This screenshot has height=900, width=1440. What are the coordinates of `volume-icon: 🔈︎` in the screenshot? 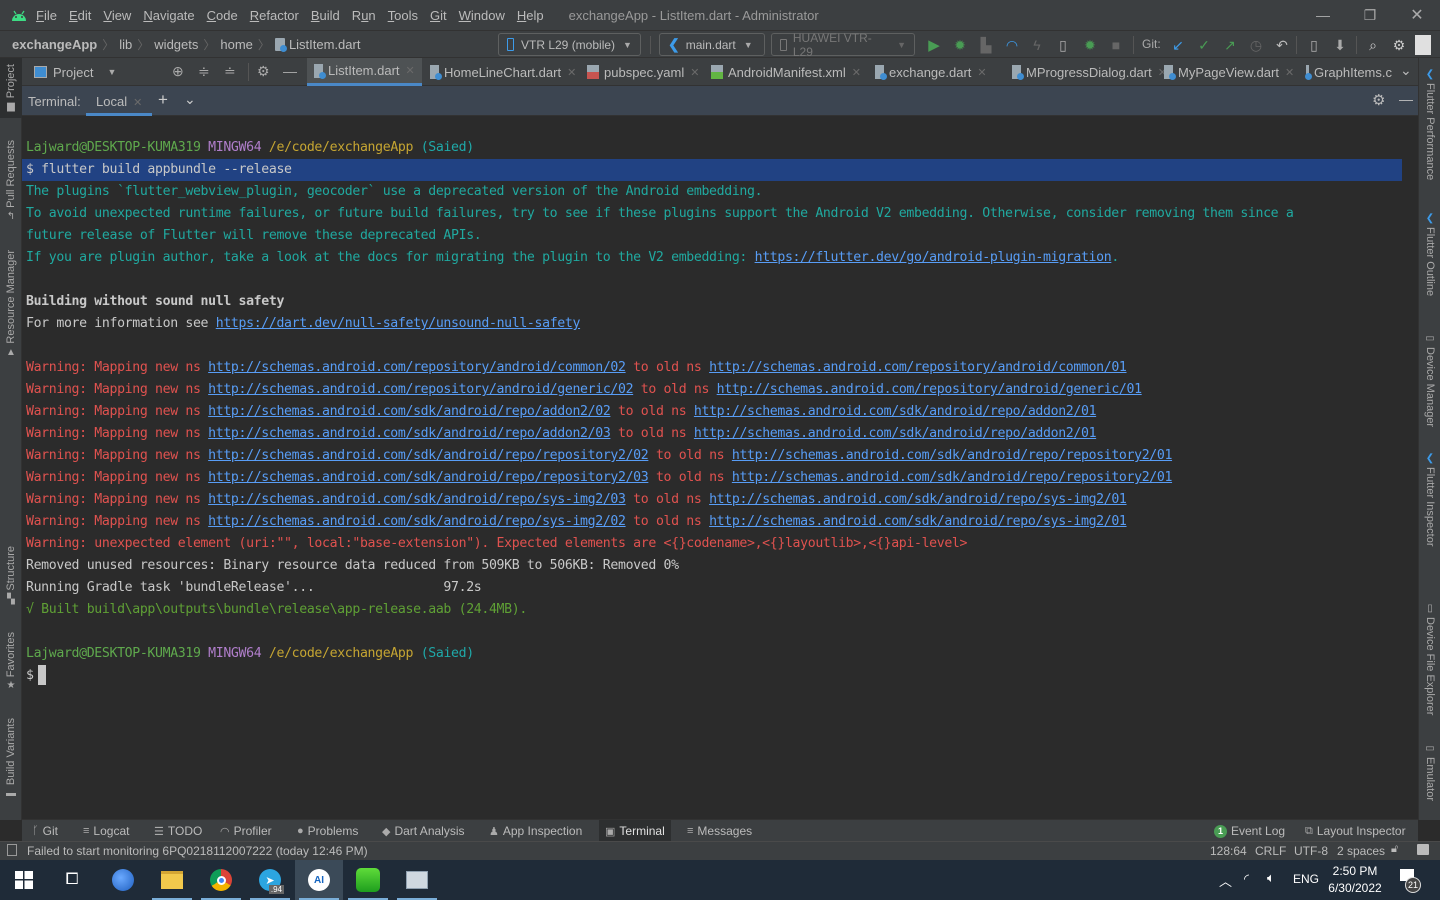 It's located at (1271, 878).